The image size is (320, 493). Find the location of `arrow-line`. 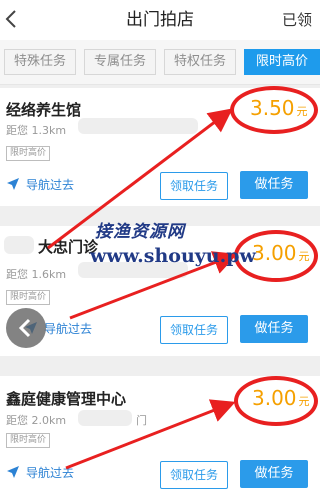

arrow-line is located at coordinates (150, 434).